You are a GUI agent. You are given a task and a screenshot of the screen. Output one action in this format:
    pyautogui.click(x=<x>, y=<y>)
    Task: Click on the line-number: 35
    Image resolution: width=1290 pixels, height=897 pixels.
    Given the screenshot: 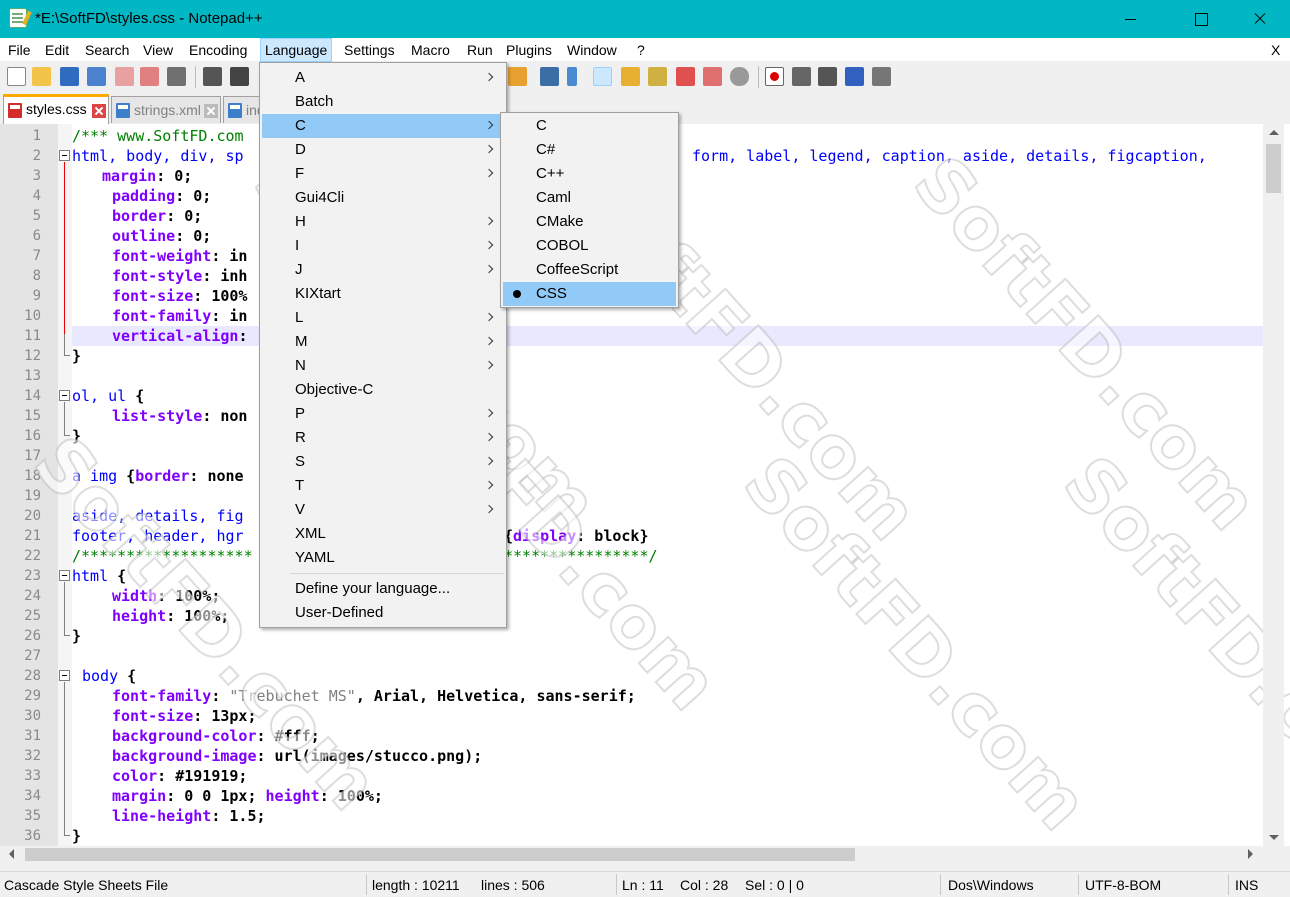 What is the action you would take?
    pyautogui.click(x=32, y=816)
    